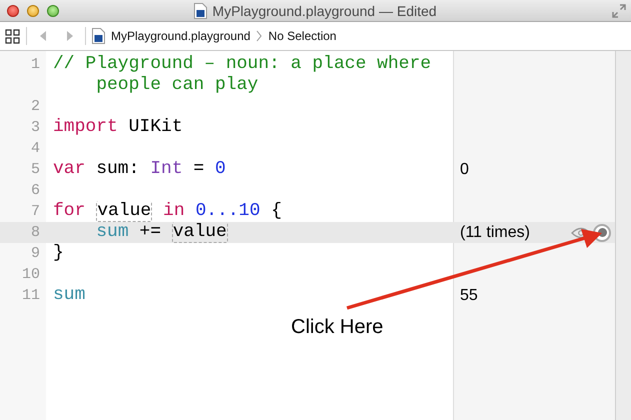 This screenshot has width=631, height=420. I want to click on code-line: }, so click(59, 253).